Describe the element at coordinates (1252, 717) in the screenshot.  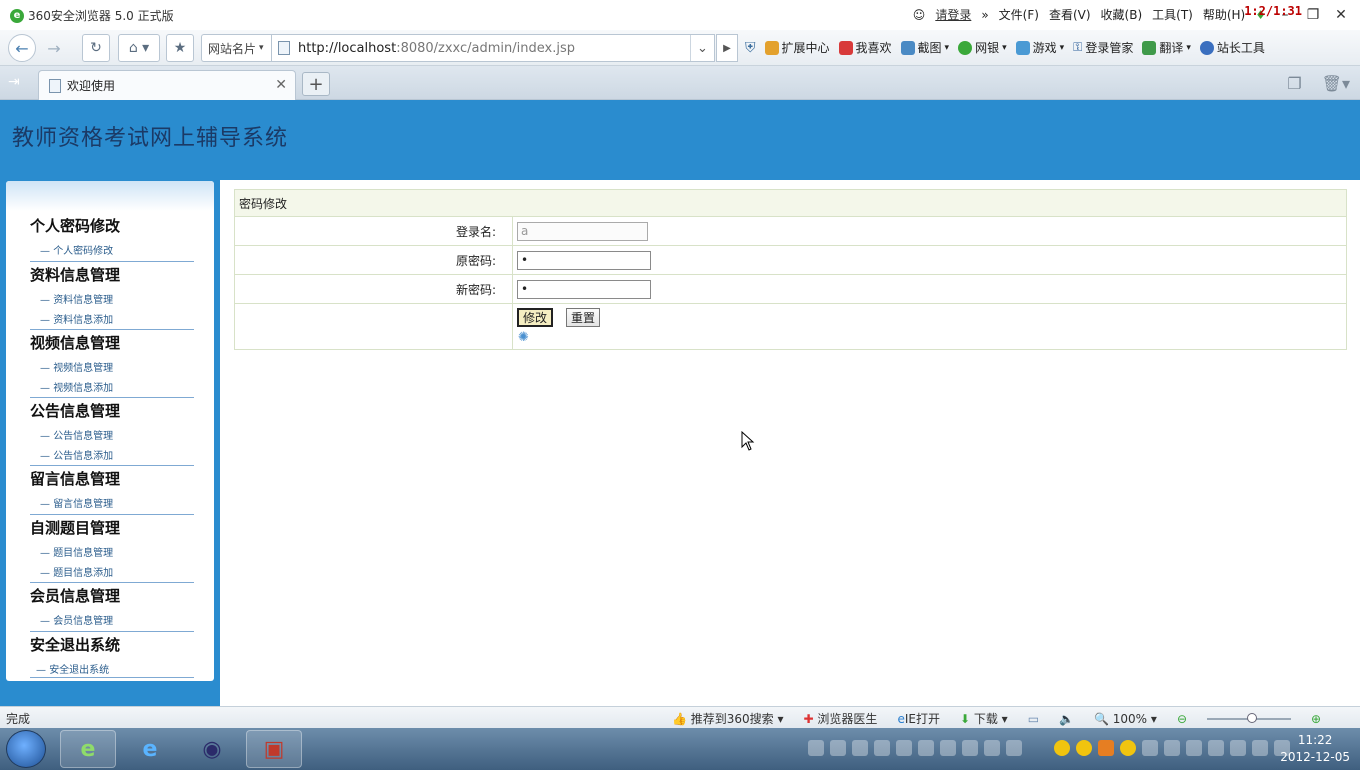
I see `zoom-slider-knob` at that location.